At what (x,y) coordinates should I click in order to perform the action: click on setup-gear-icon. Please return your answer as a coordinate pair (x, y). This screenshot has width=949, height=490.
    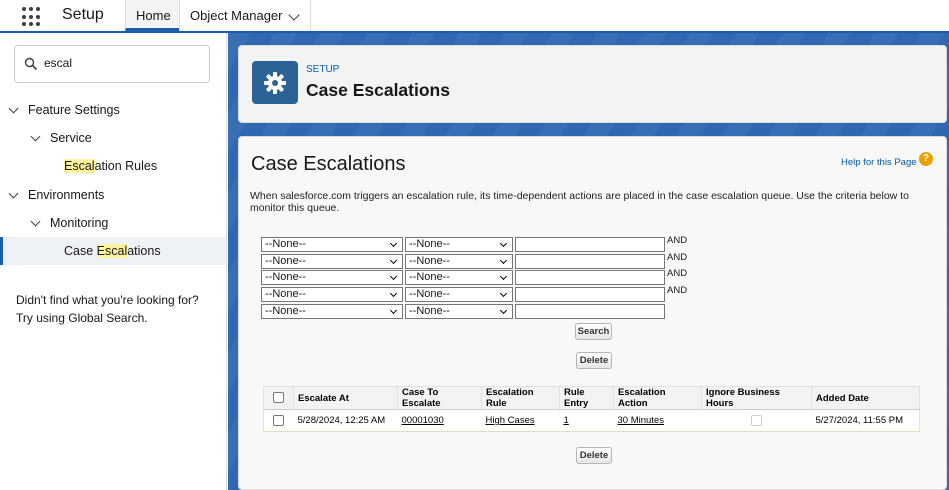
    Looking at the image, I should click on (275, 82).